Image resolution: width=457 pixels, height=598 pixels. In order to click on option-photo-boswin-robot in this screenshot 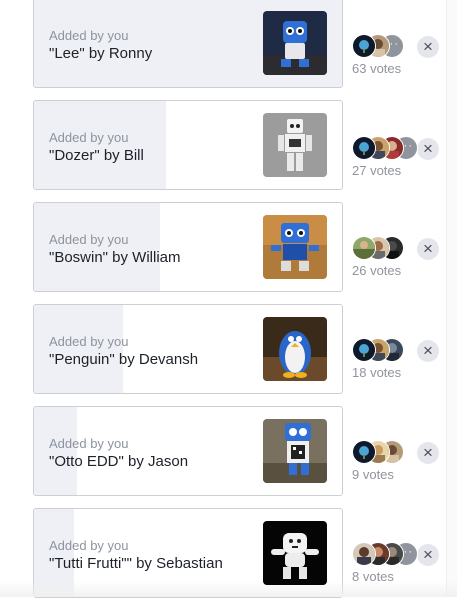, I will do `click(295, 247)`.